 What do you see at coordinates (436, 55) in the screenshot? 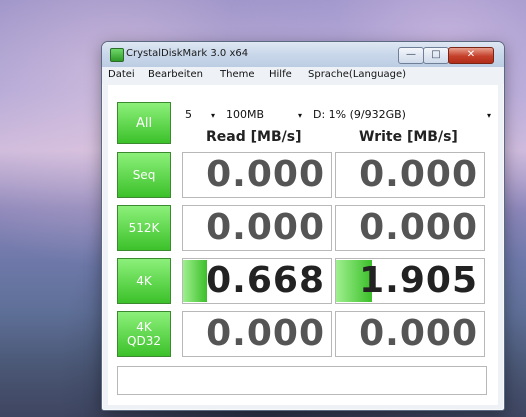
I see `maximize-button: □` at bounding box center [436, 55].